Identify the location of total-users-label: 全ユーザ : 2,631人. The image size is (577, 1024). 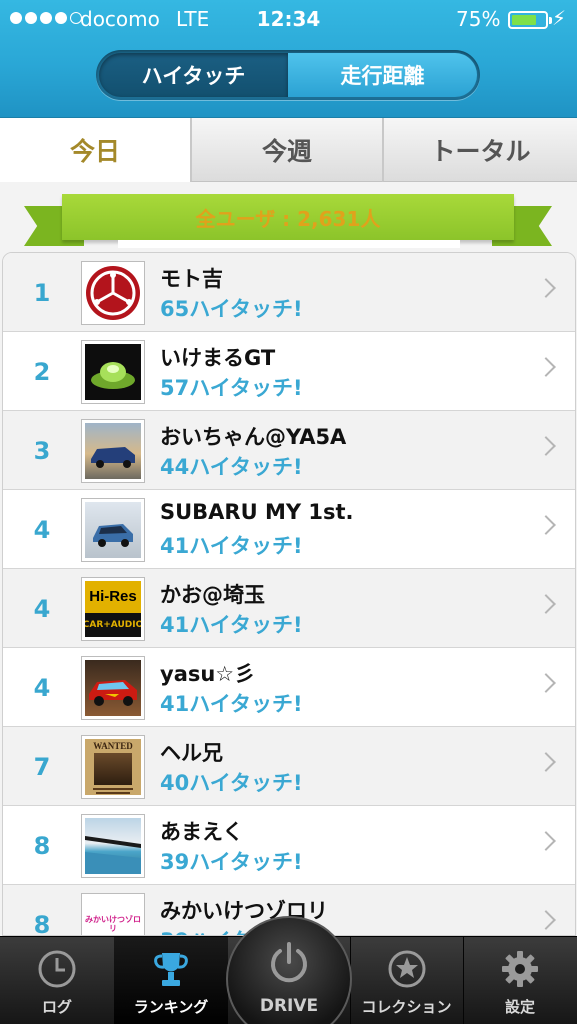
(288, 217).